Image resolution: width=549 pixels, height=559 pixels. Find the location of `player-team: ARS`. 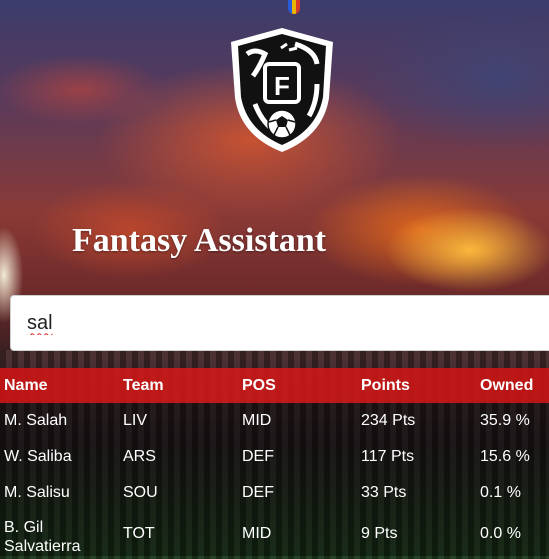

player-team: ARS is located at coordinates (139, 456).